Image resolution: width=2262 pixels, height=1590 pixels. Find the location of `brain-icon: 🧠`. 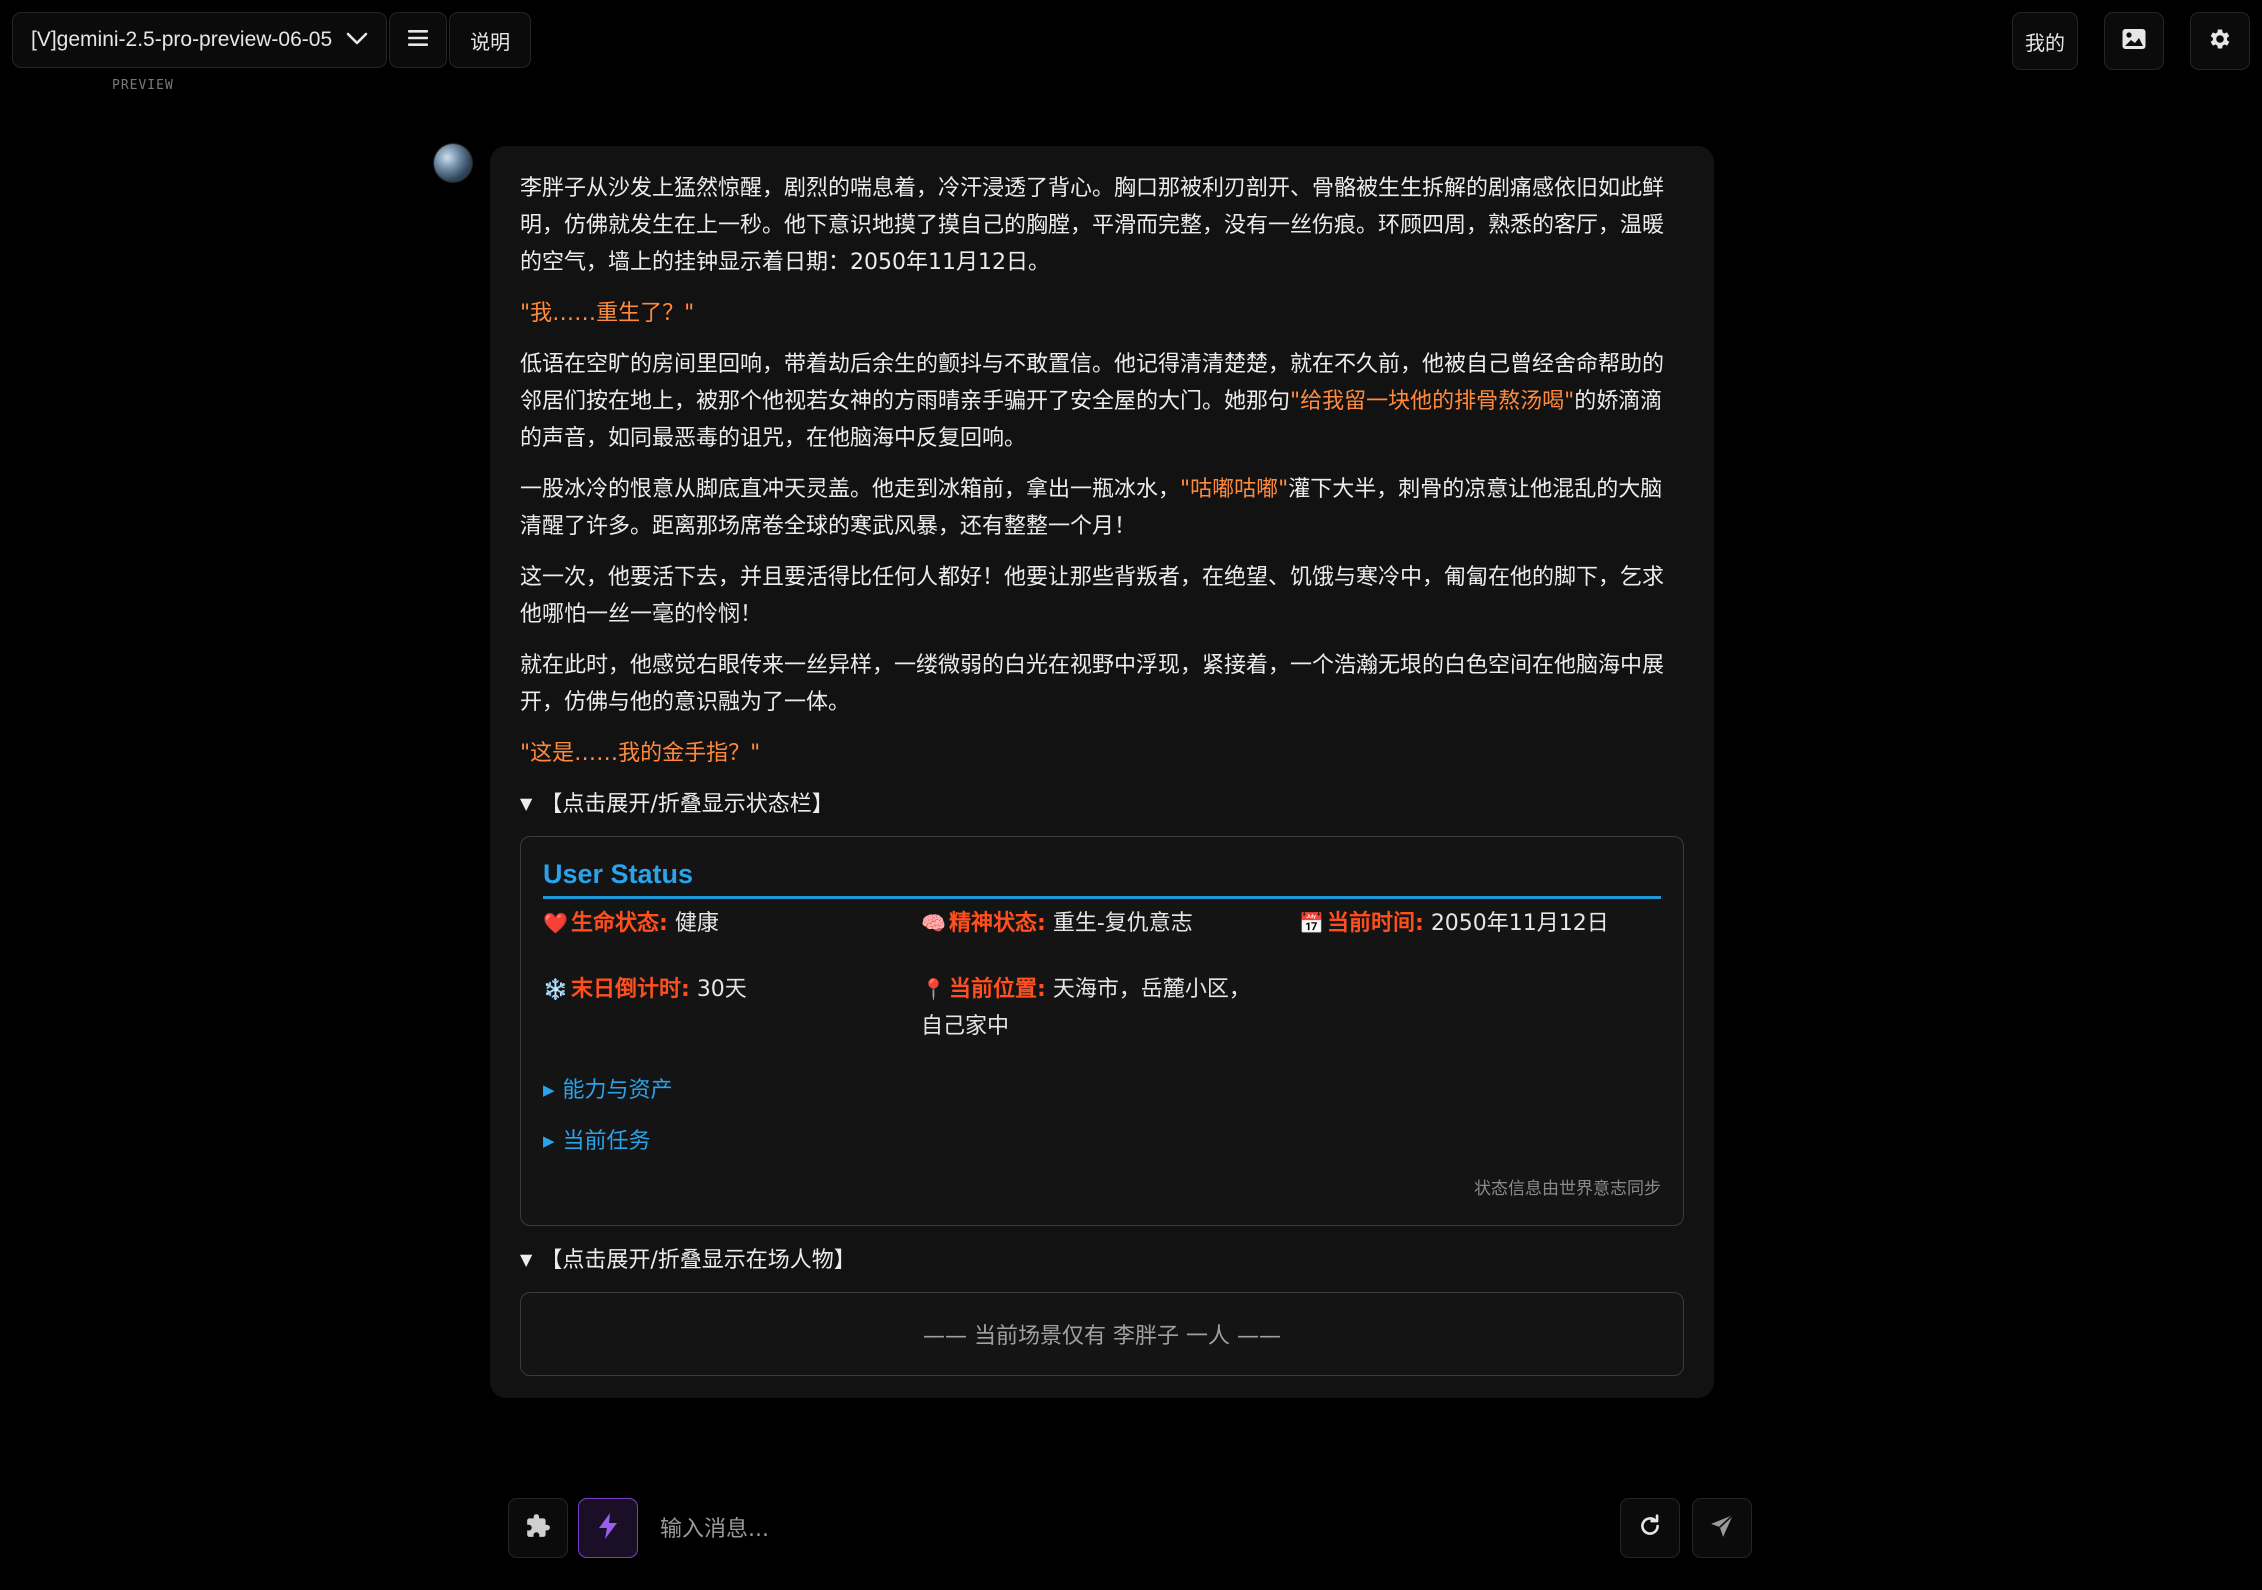

brain-icon: 🧠 is located at coordinates (933, 923).